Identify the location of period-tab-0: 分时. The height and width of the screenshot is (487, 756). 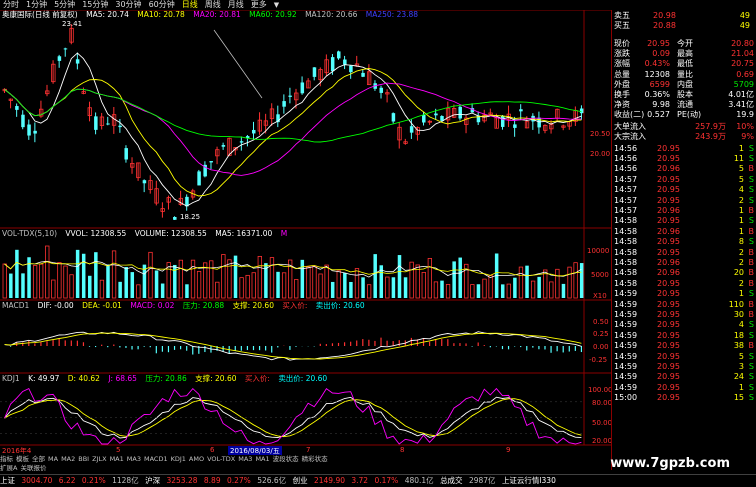
(11, 4).